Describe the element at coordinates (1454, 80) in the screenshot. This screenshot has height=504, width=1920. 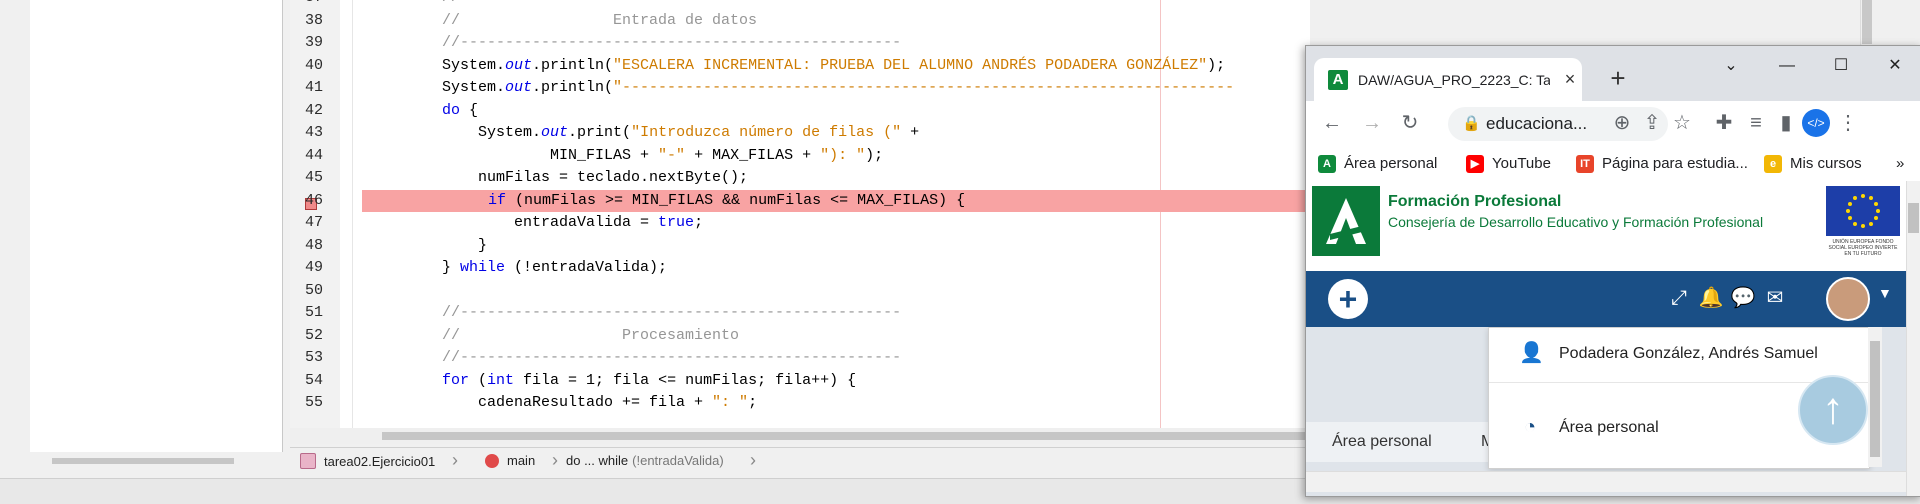
I see `tab-title: DAW/AGUA_PRO_2223_C: Tarea` at that location.